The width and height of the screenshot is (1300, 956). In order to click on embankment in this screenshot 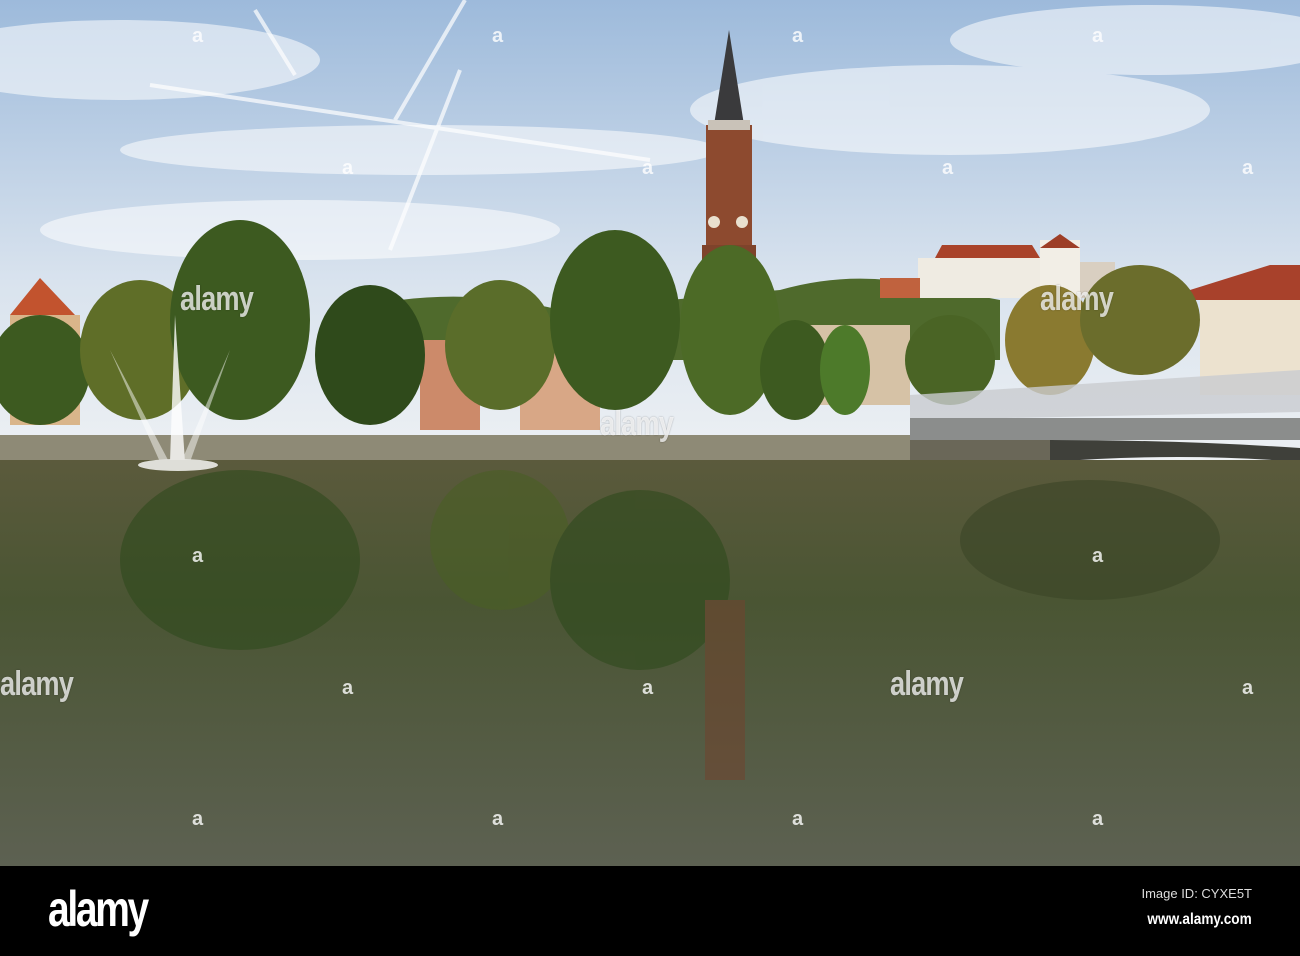, I will do `click(455, 447)`.